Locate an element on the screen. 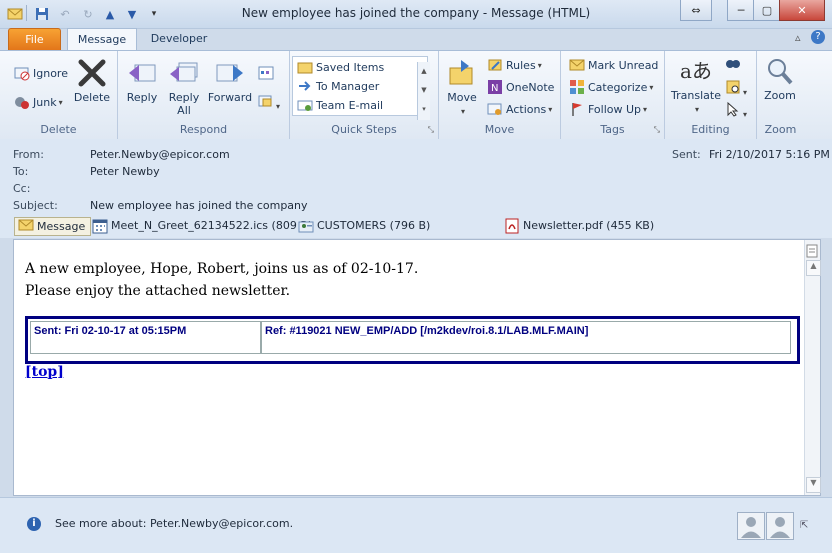 This screenshot has height=553, width=832. quick-steps-gallery: Saved Items To Manager Team E-mail ▲ ▼ ▾ is located at coordinates (361, 88).